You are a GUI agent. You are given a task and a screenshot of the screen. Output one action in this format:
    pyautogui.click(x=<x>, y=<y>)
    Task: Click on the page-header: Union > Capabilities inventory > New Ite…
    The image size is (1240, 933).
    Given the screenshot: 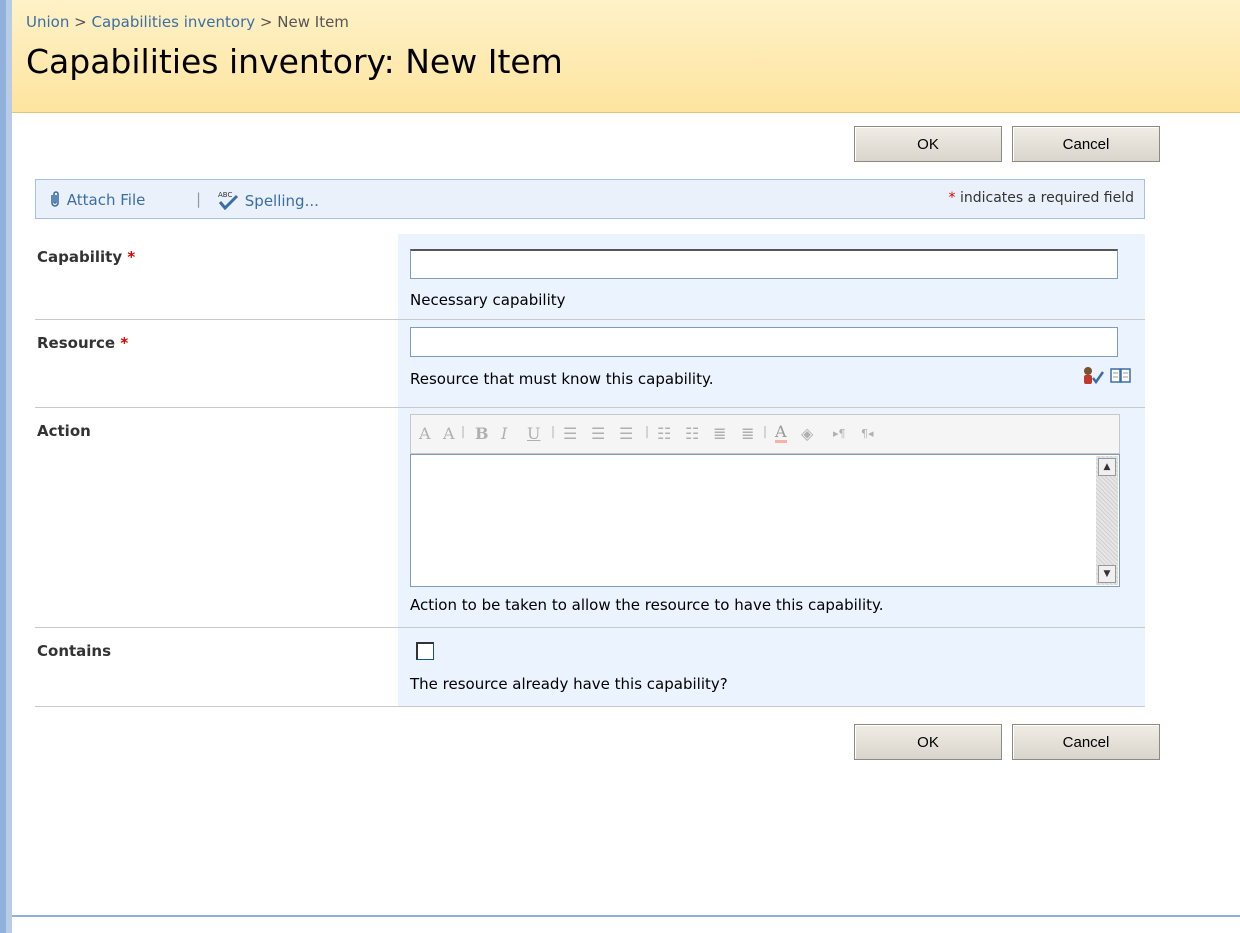 What is the action you would take?
    pyautogui.click(x=626, y=56)
    